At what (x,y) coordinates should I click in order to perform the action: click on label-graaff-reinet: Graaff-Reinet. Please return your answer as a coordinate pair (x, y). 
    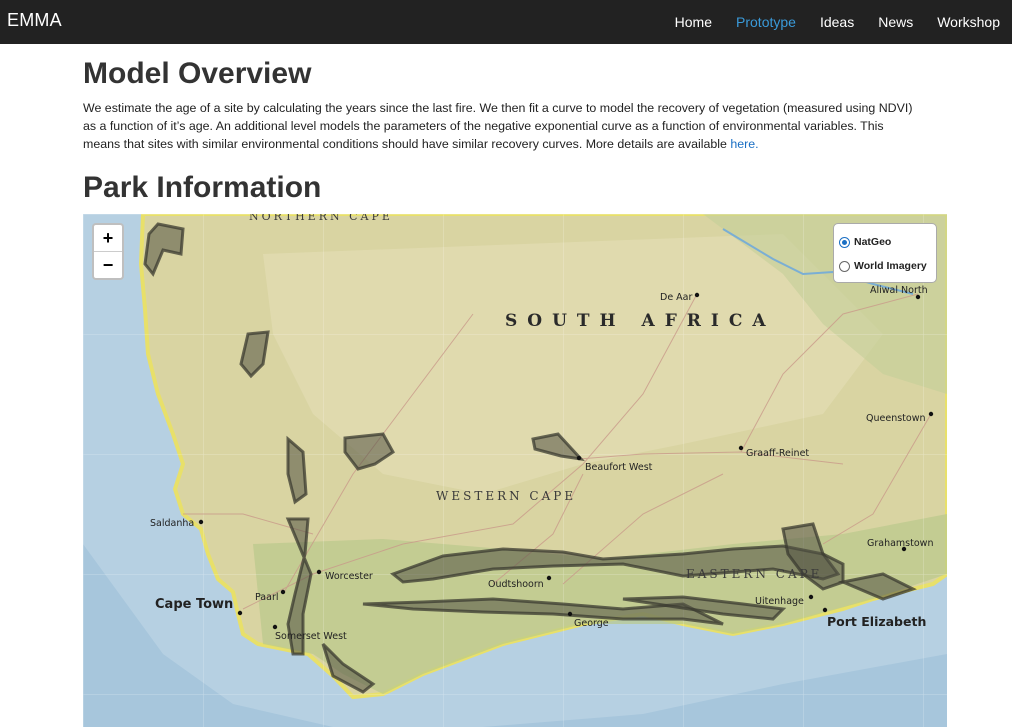
    Looking at the image, I should click on (777, 453).